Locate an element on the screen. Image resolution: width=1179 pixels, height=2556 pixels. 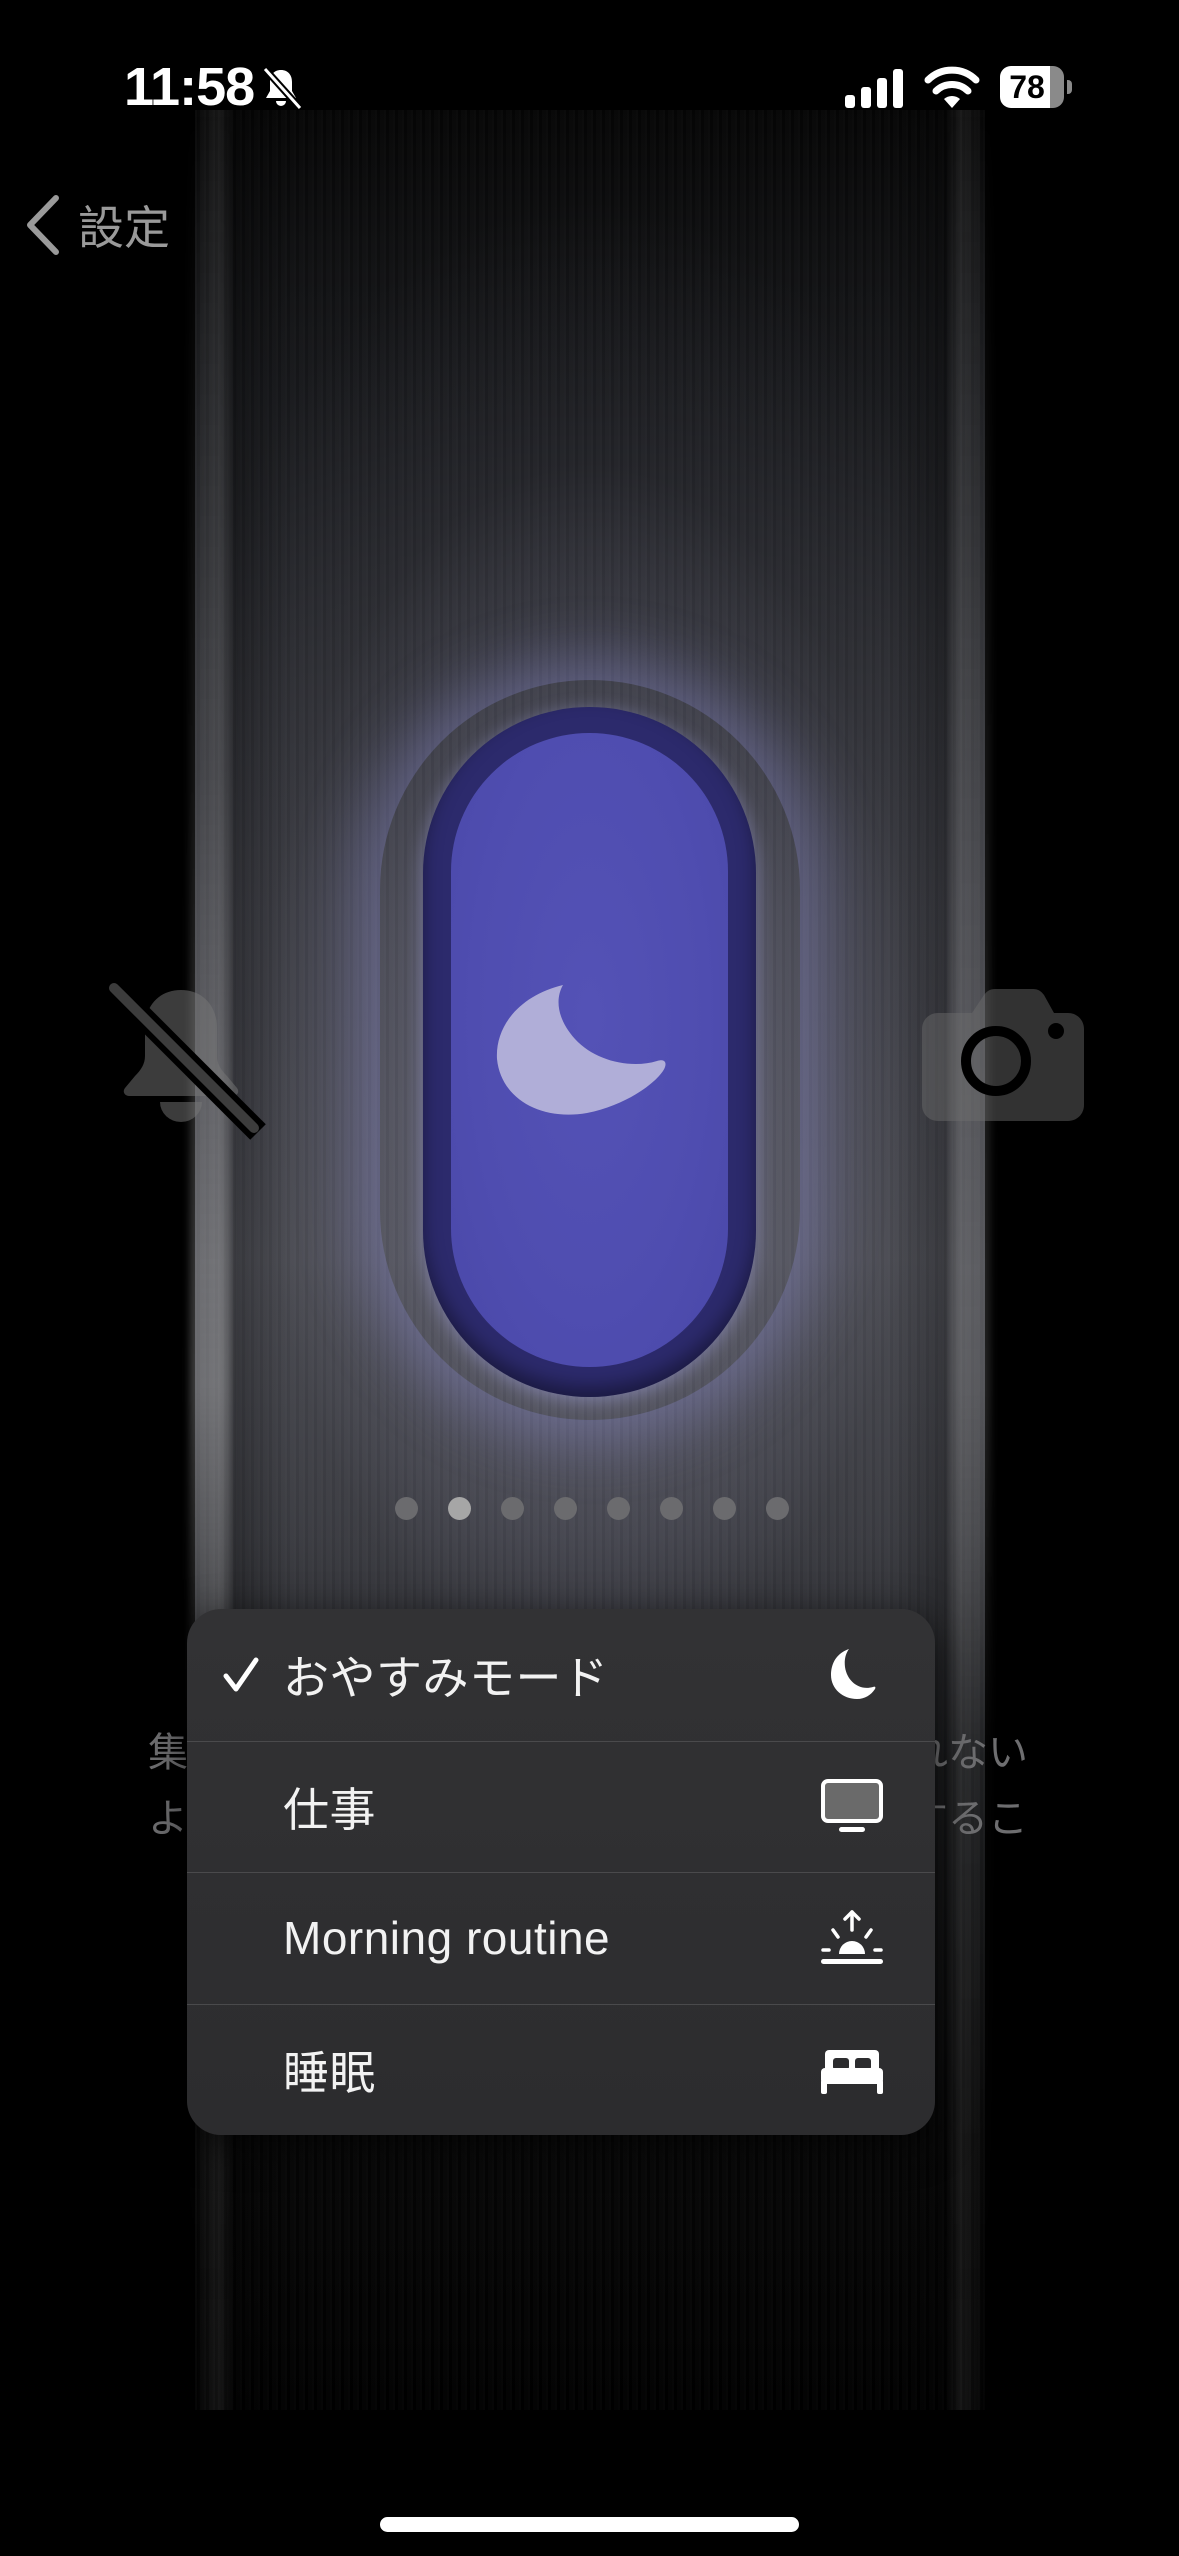
battery-percent: 78 is located at coordinates (1027, 87).